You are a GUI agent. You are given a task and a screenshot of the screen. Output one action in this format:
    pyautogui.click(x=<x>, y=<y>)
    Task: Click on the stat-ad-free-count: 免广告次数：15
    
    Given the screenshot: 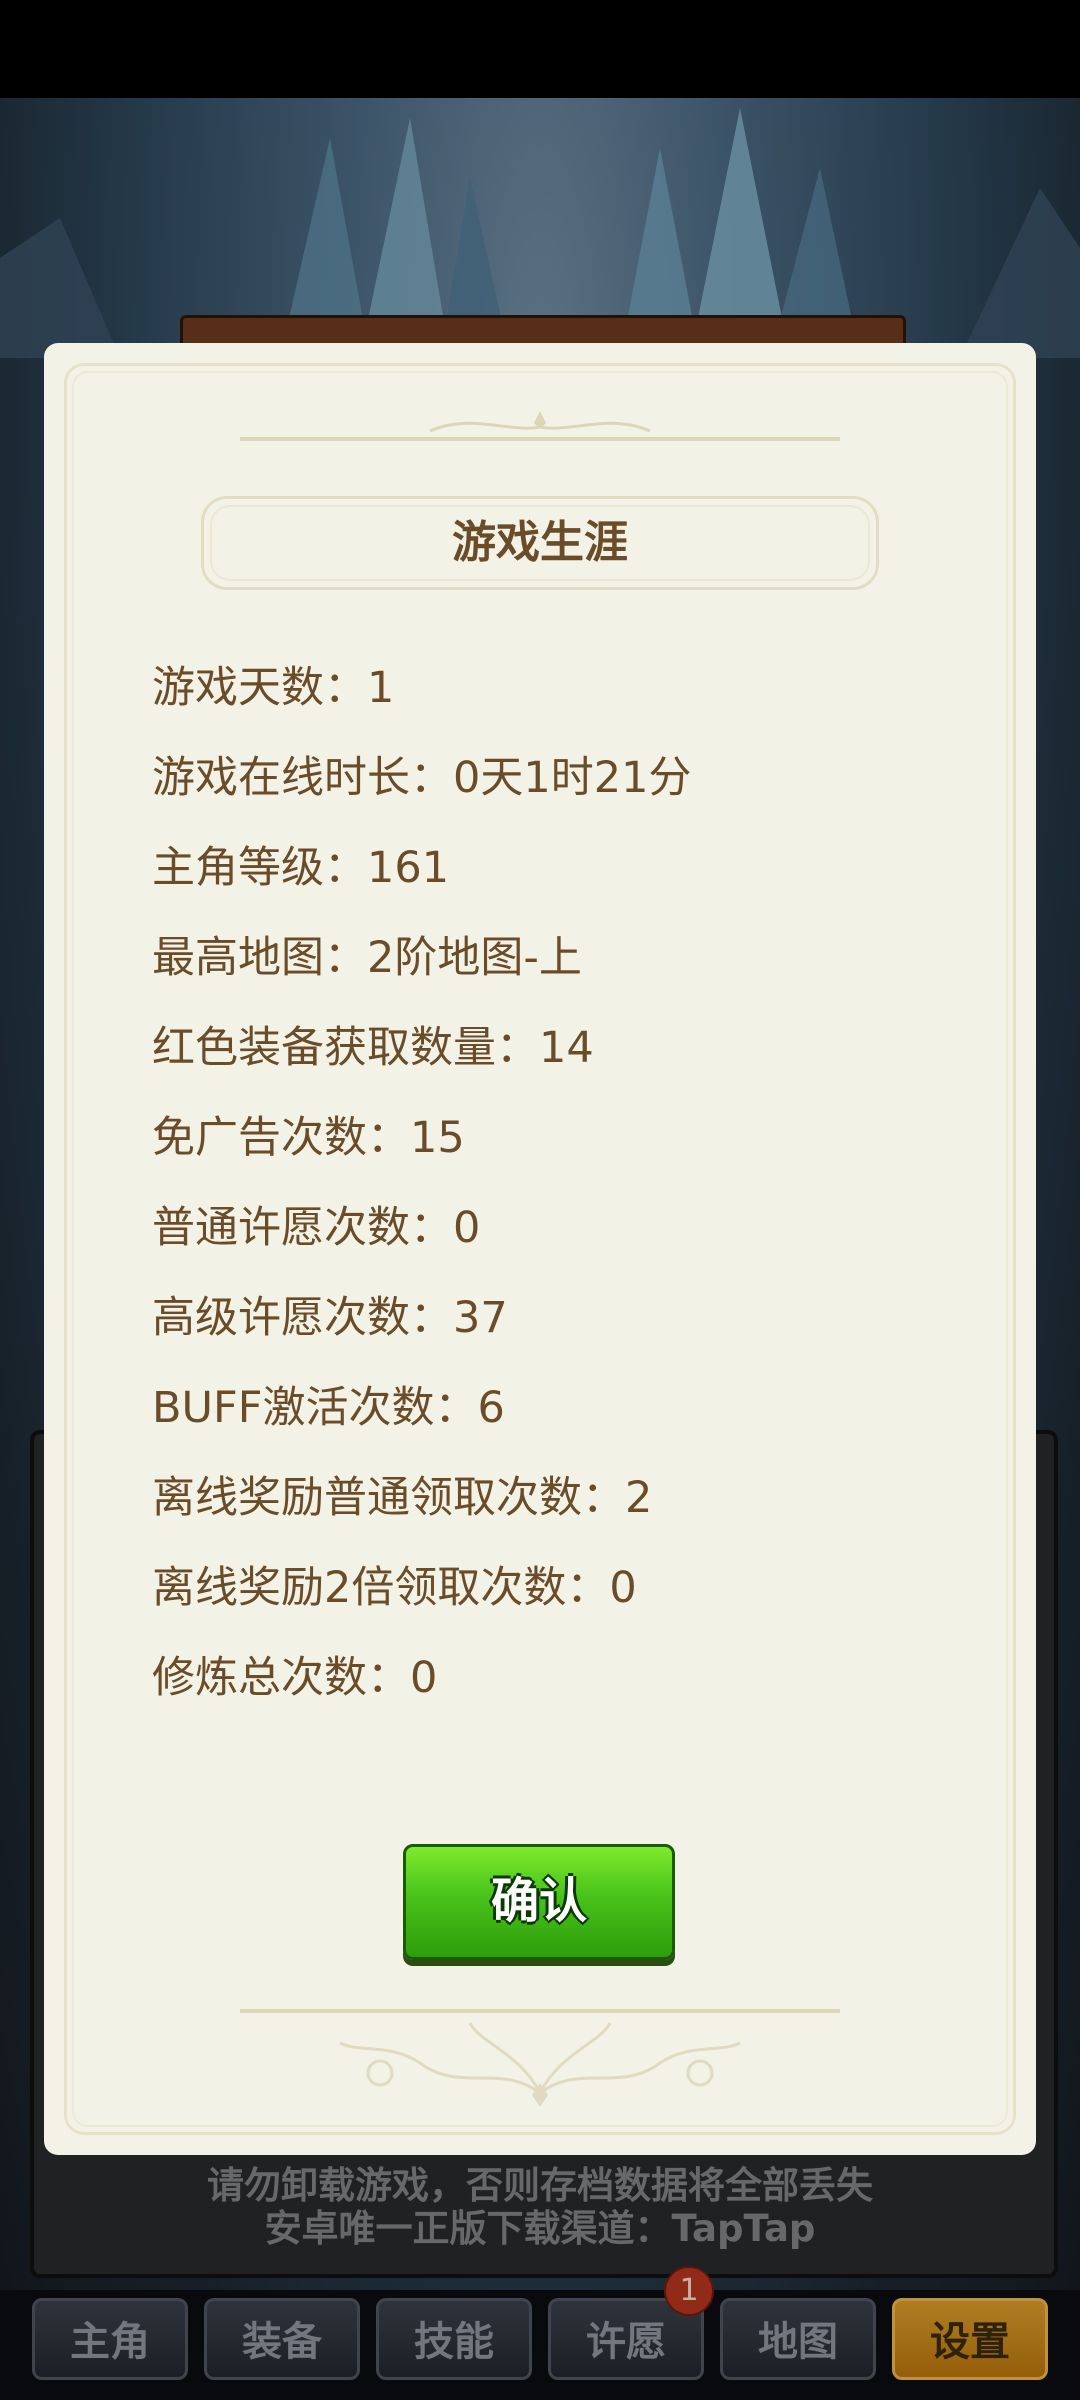 What is the action you would take?
    pyautogui.click(x=308, y=1138)
    